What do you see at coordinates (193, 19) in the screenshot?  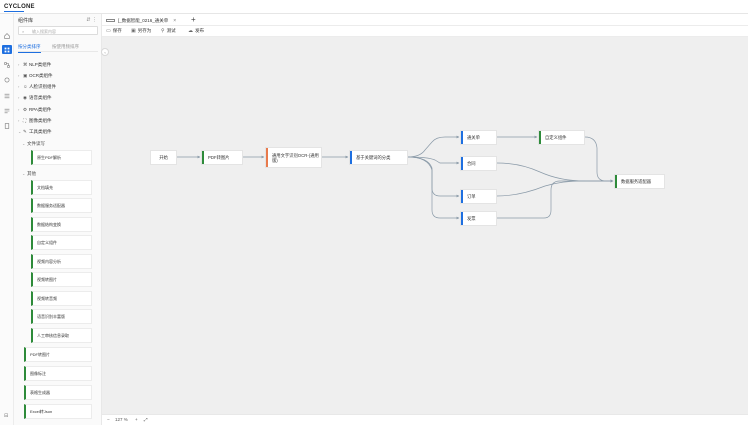 I see `add-tab-button: +` at bounding box center [193, 19].